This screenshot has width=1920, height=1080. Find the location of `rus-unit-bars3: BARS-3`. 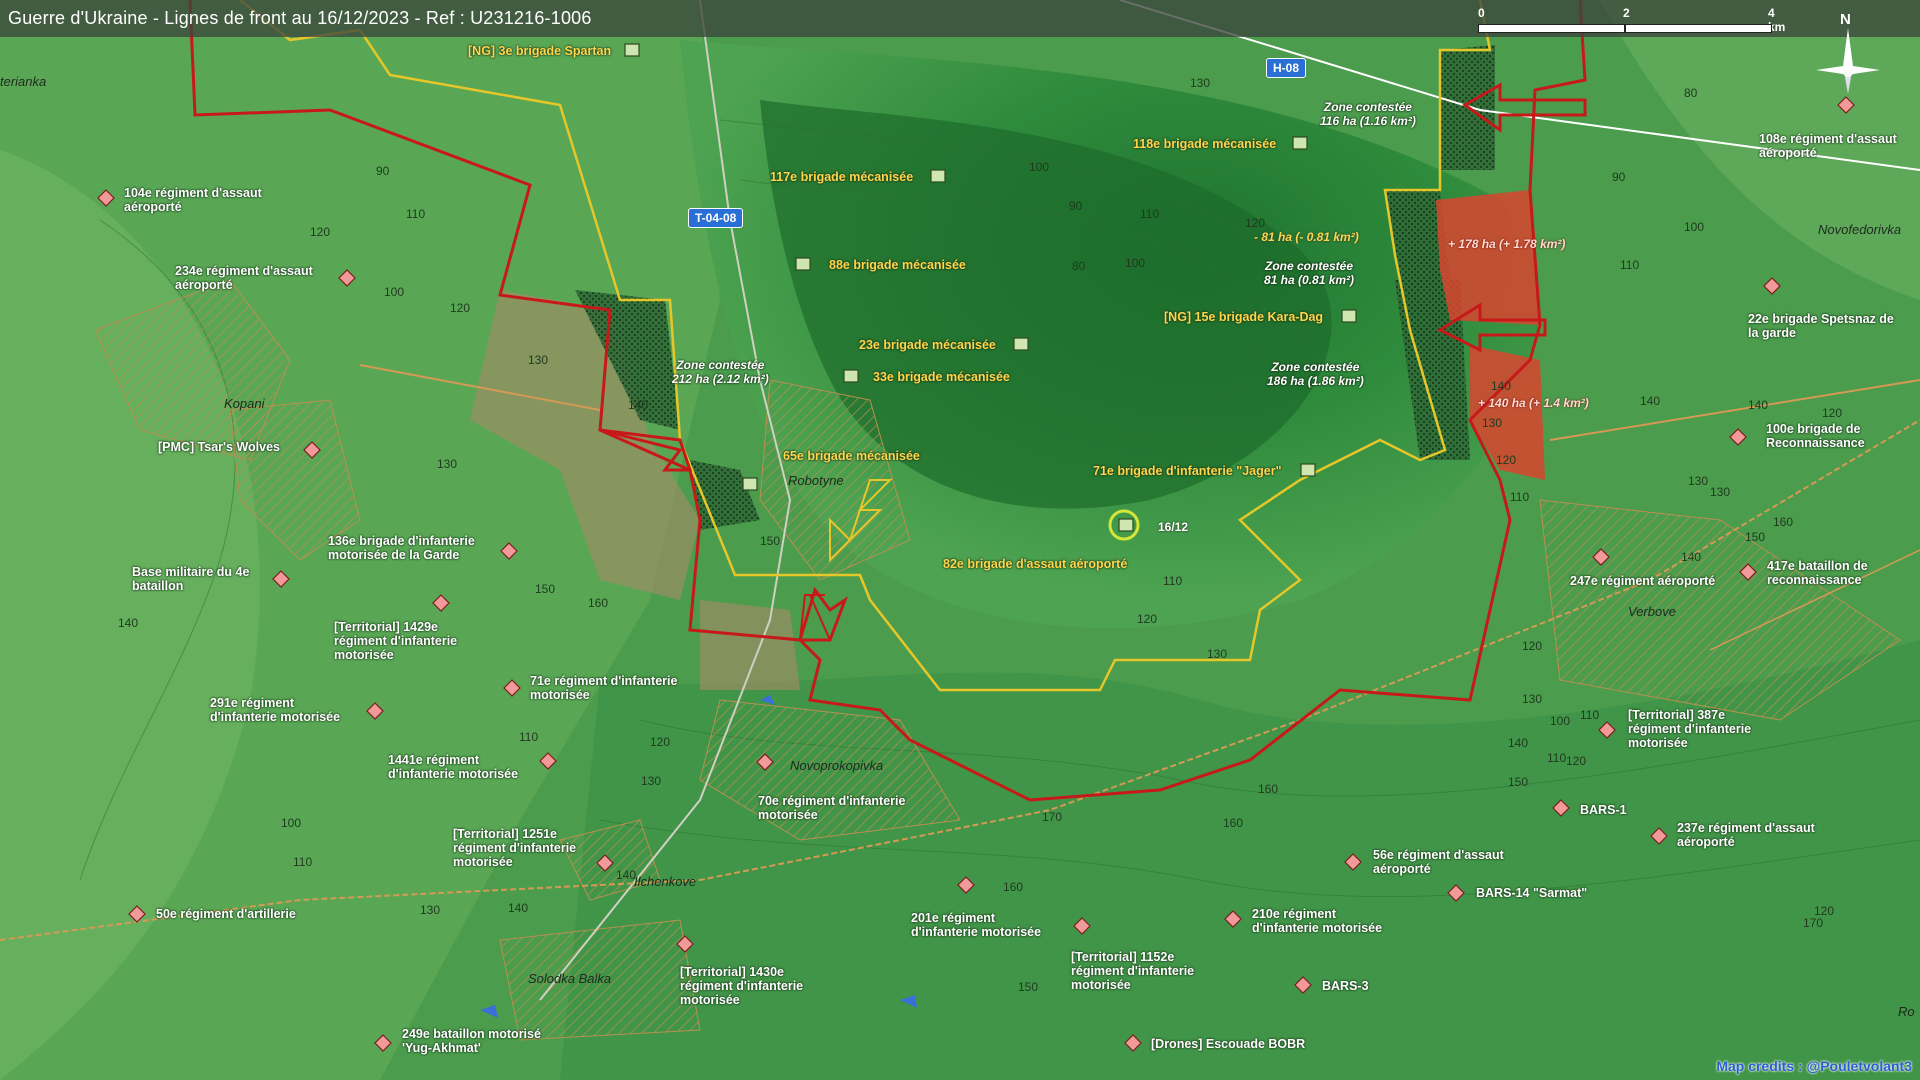

rus-unit-bars3: BARS-3 is located at coordinates (1345, 986).